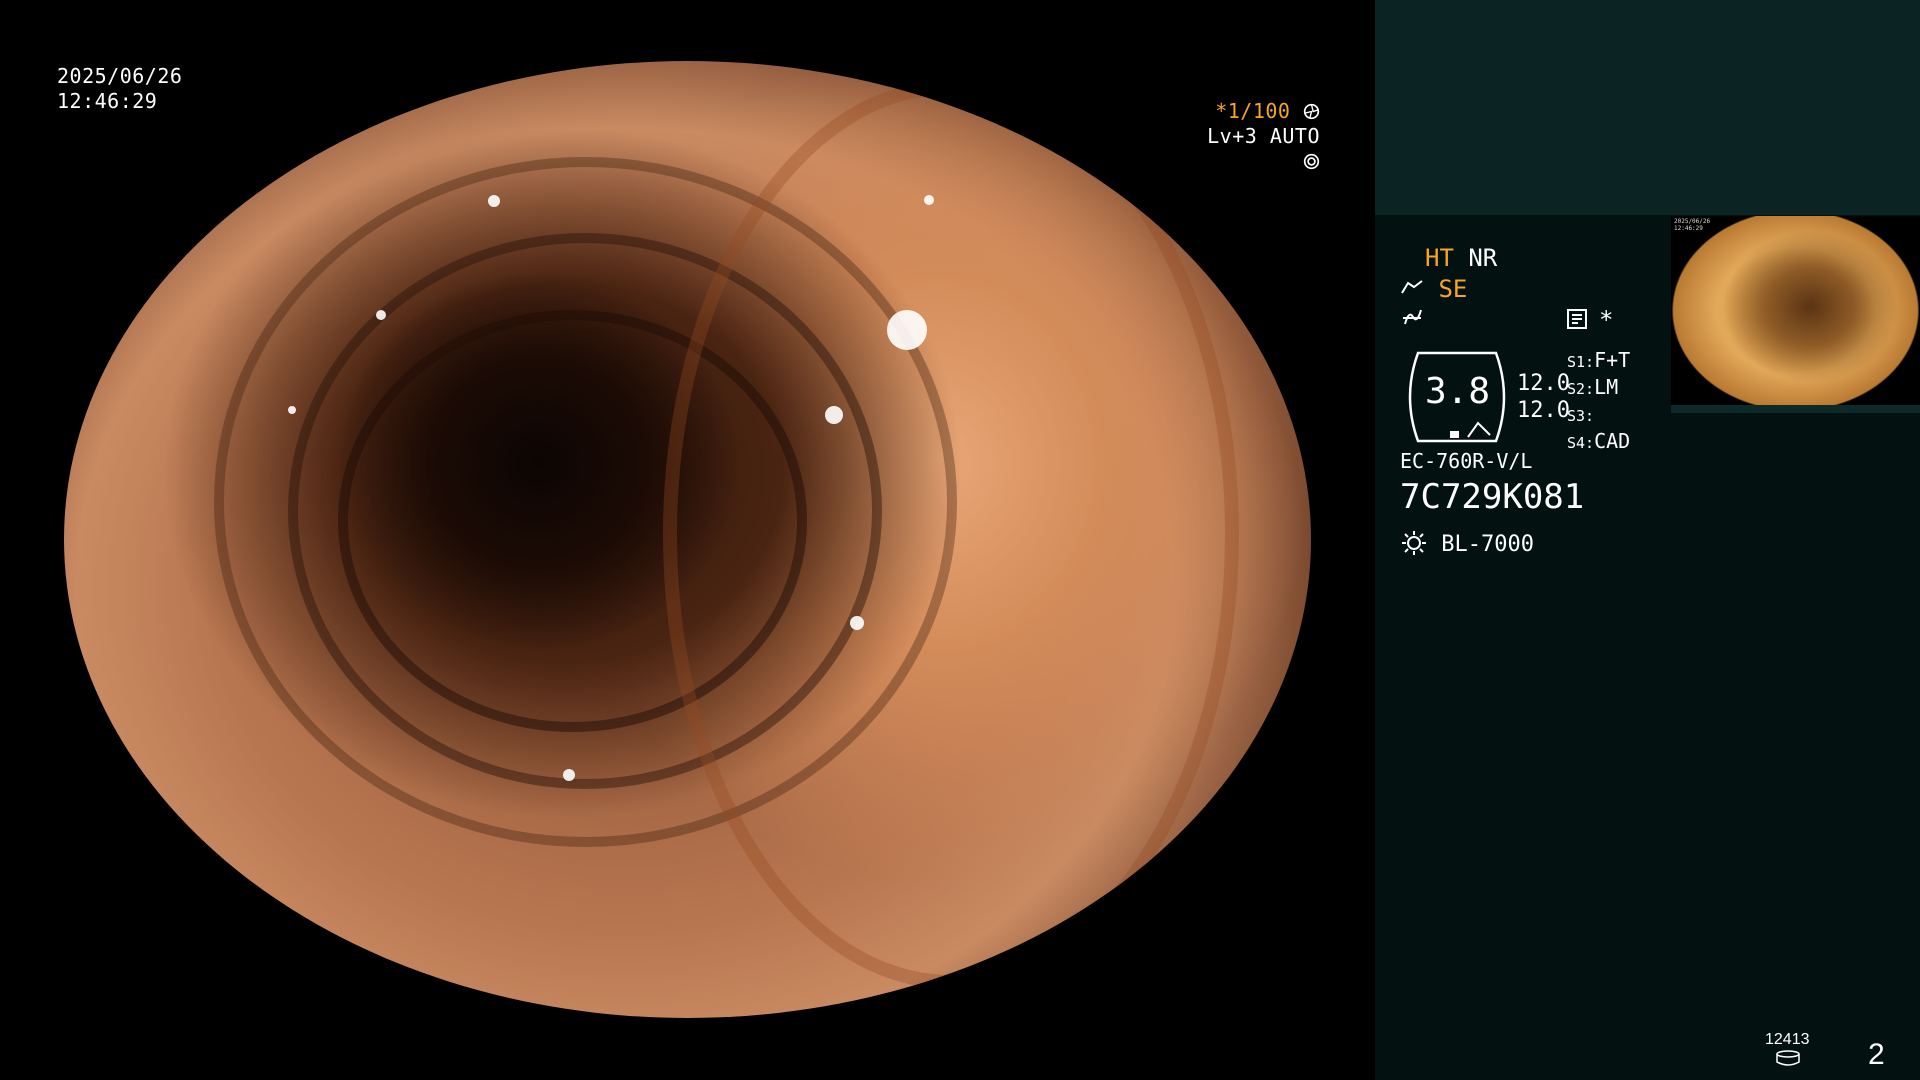  I want to click on scope-tip-icon, so click(1419, 289).